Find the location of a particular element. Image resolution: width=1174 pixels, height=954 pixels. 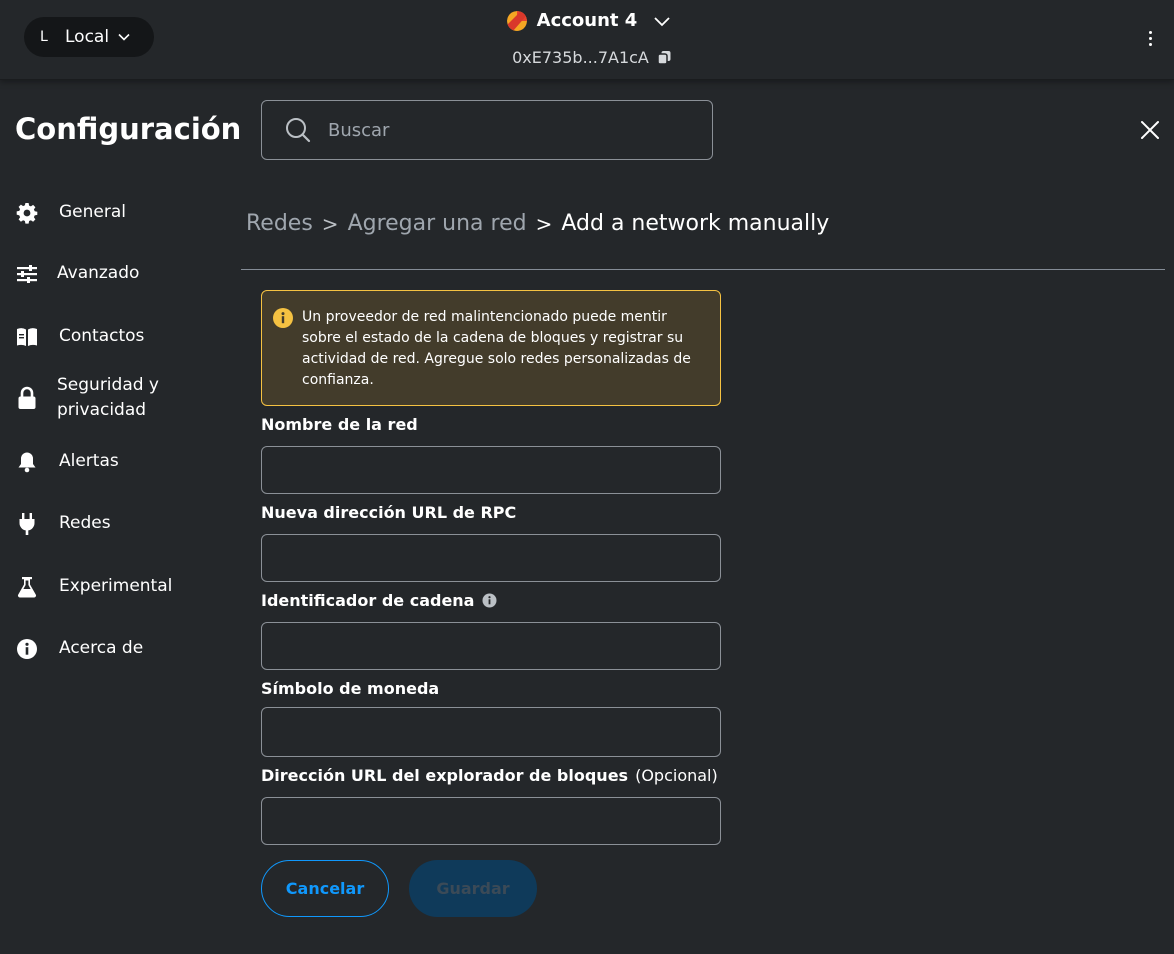

chain-id-label-text: Identificador de cadena is located at coordinates (368, 600).